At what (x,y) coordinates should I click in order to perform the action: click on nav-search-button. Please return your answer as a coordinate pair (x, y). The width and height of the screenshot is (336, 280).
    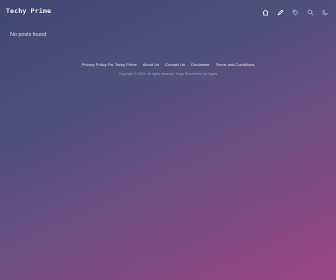
    Looking at the image, I should click on (310, 12).